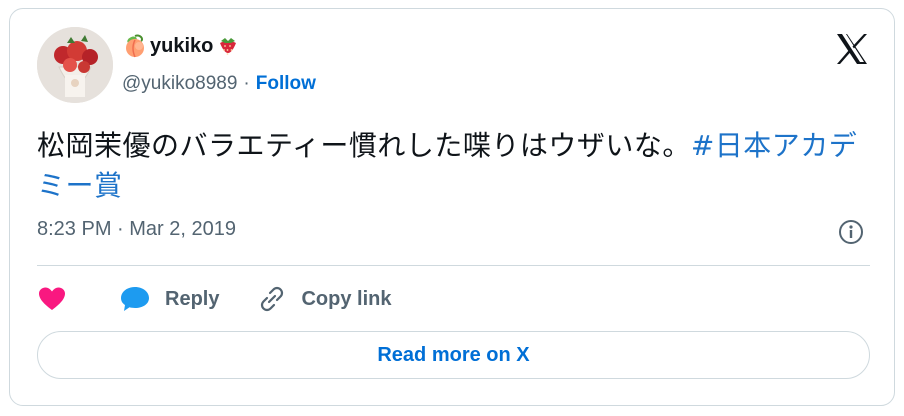  I want to click on read-more-button: Read more on X, so click(453, 355).